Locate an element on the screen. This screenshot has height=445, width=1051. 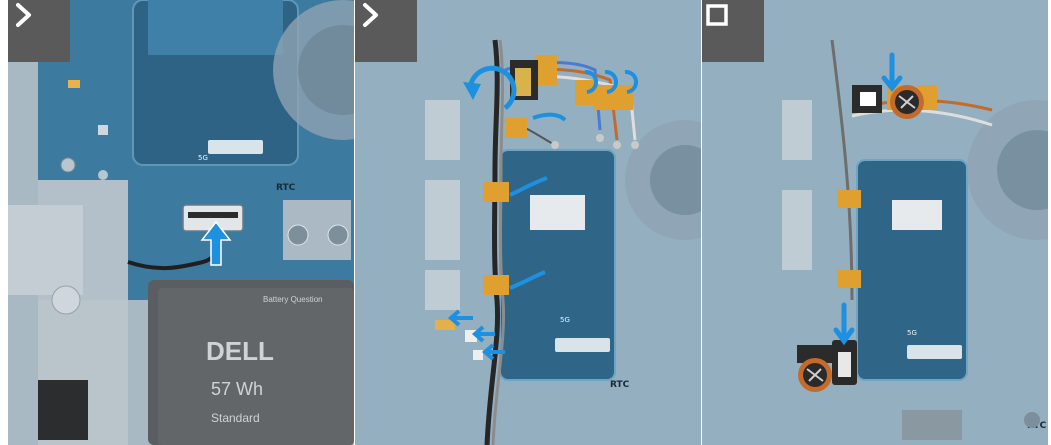
stop-square-icon is located at coordinates (717, 15).